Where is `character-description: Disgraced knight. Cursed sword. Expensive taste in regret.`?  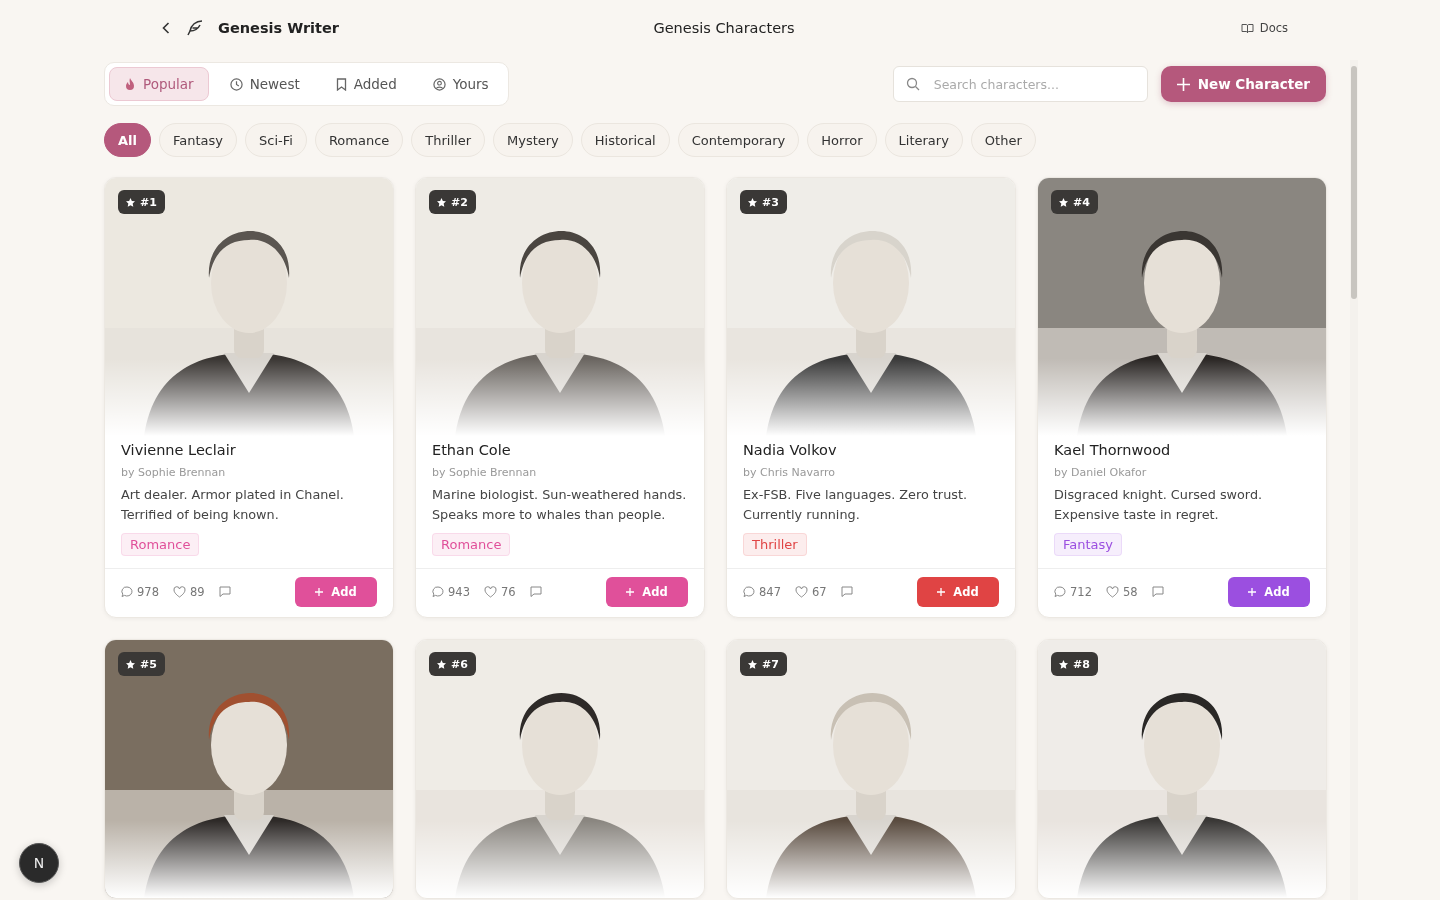
character-description: Disgraced knight. Cursed sword. Expensive taste in regret. is located at coordinates (1159, 505).